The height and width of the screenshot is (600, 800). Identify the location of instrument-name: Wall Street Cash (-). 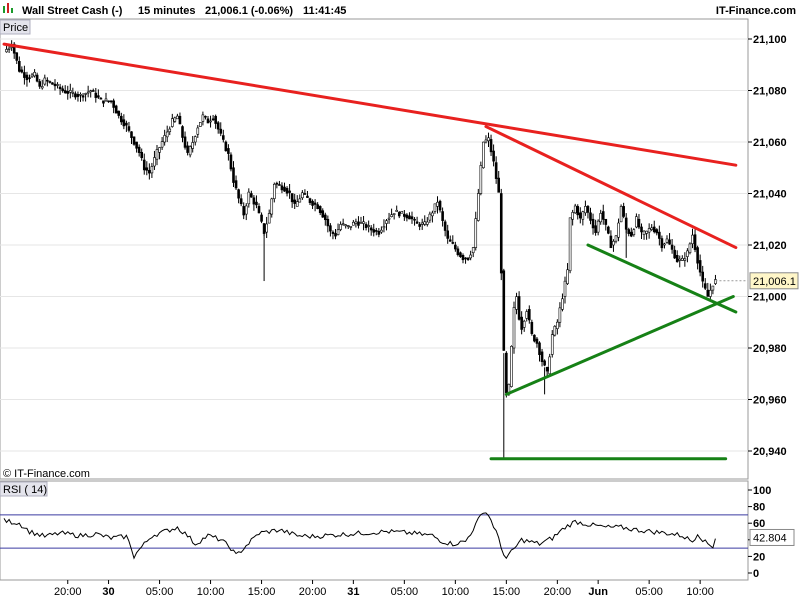
(72, 11).